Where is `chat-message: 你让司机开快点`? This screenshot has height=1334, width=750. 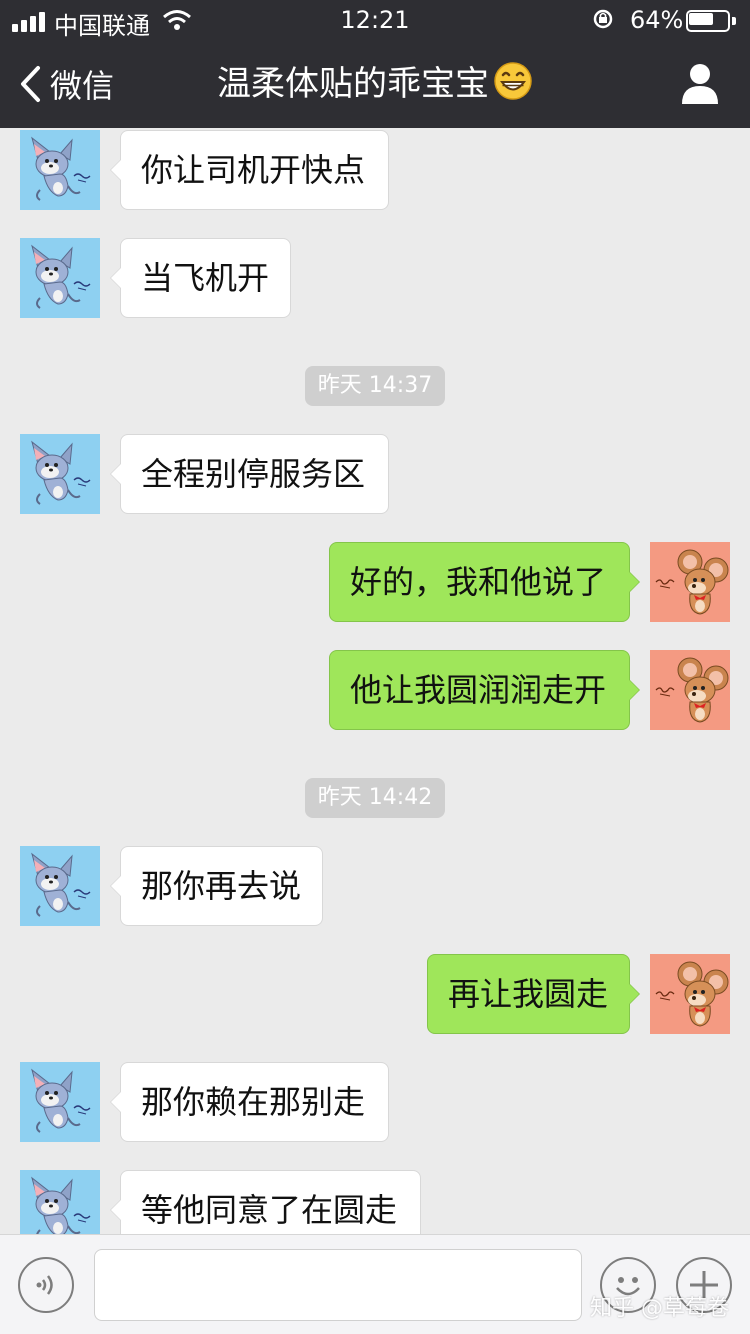 chat-message: 你让司机开快点 is located at coordinates (375, 170).